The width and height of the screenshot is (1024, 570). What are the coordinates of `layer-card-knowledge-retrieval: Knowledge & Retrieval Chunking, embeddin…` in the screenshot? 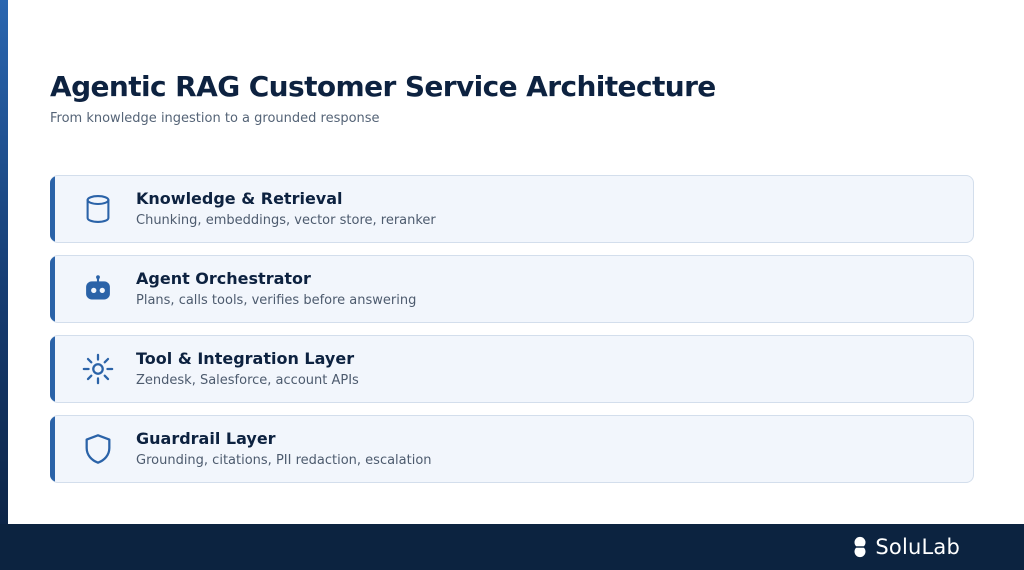 It's located at (512, 209).